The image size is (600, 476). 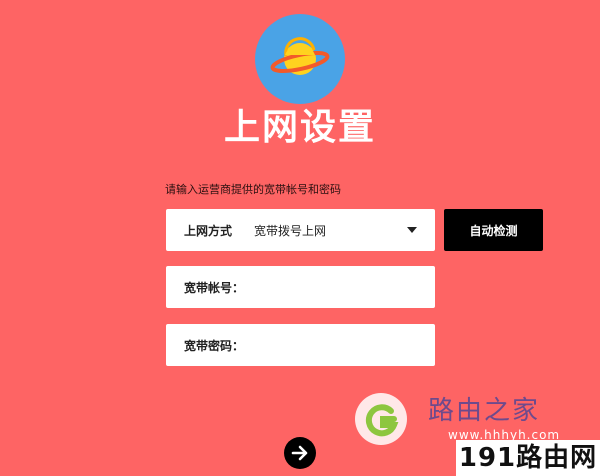 What do you see at coordinates (300, 56) in the screenshot?
I see `planet-icon` at bounding box center [300, 56].